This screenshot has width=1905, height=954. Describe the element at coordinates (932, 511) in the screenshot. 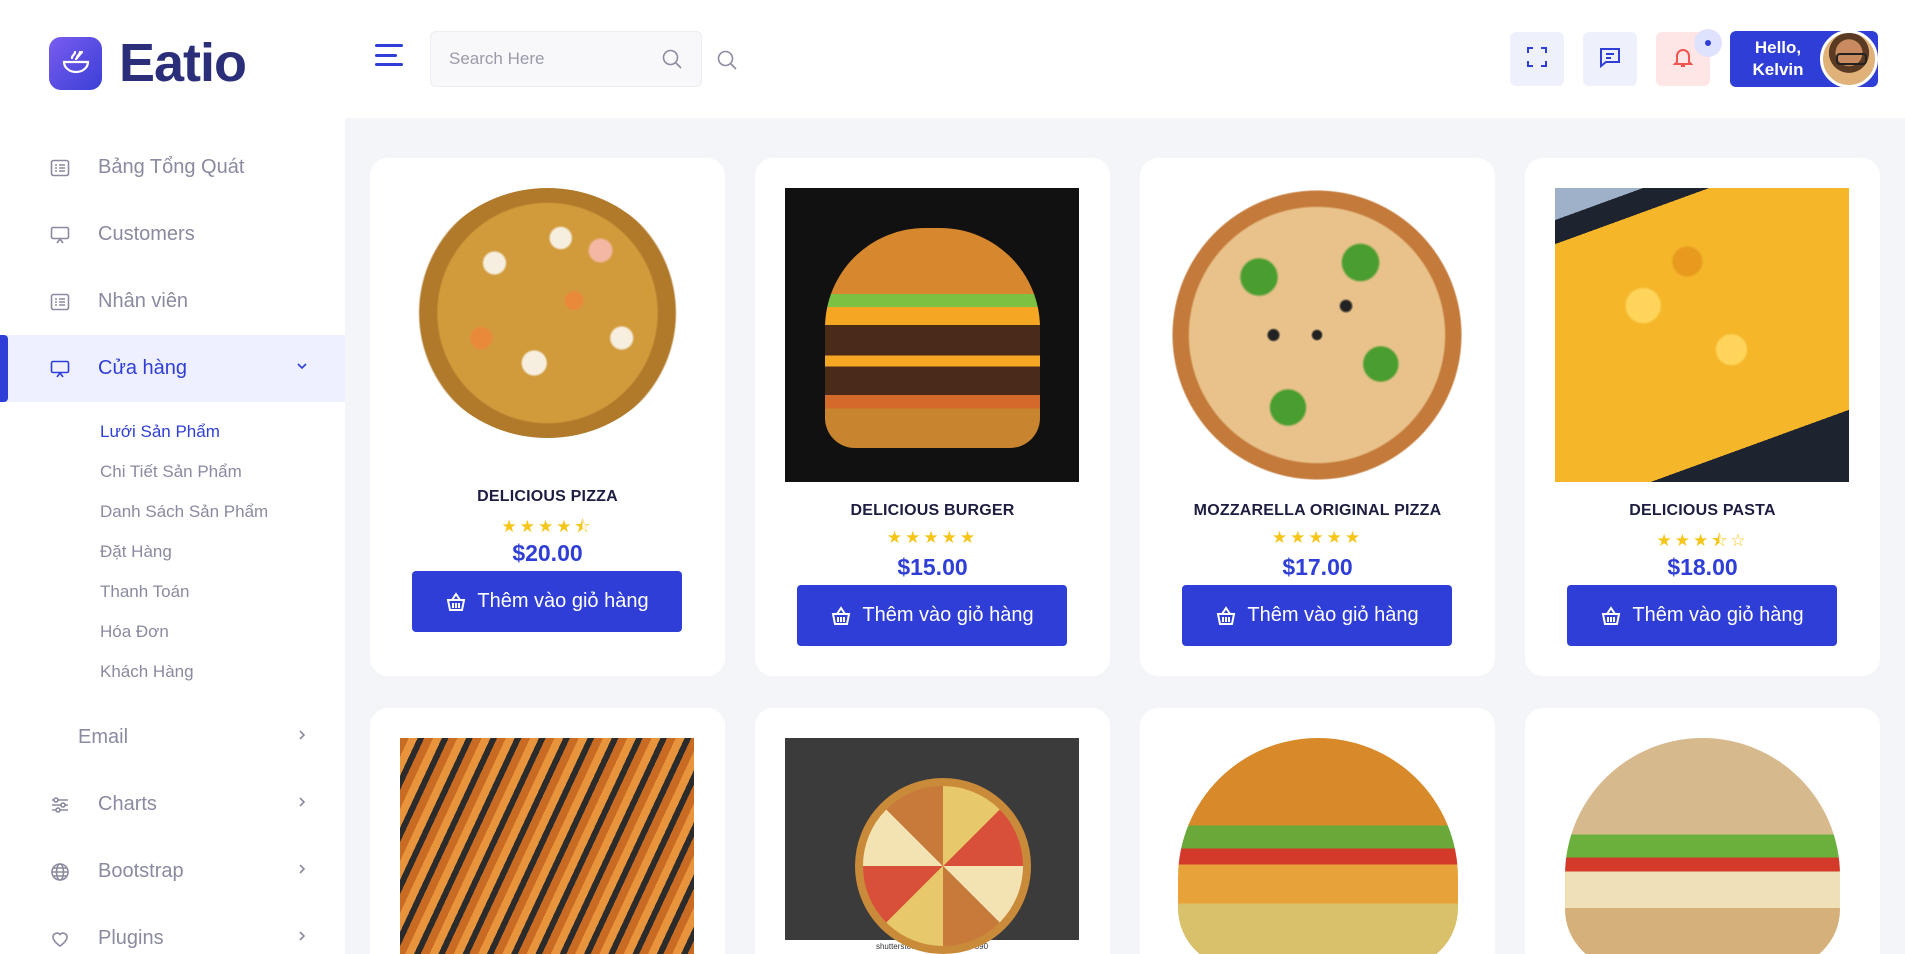

I see `product-name: DELICIOUS BURGER` at that location.